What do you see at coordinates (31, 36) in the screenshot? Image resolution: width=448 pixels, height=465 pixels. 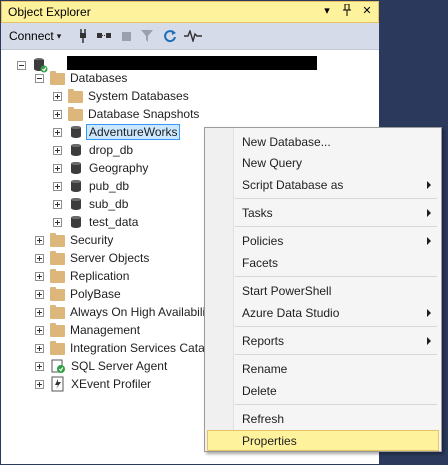 I see `connect-label: Connect` at bounding box center [31, 36].